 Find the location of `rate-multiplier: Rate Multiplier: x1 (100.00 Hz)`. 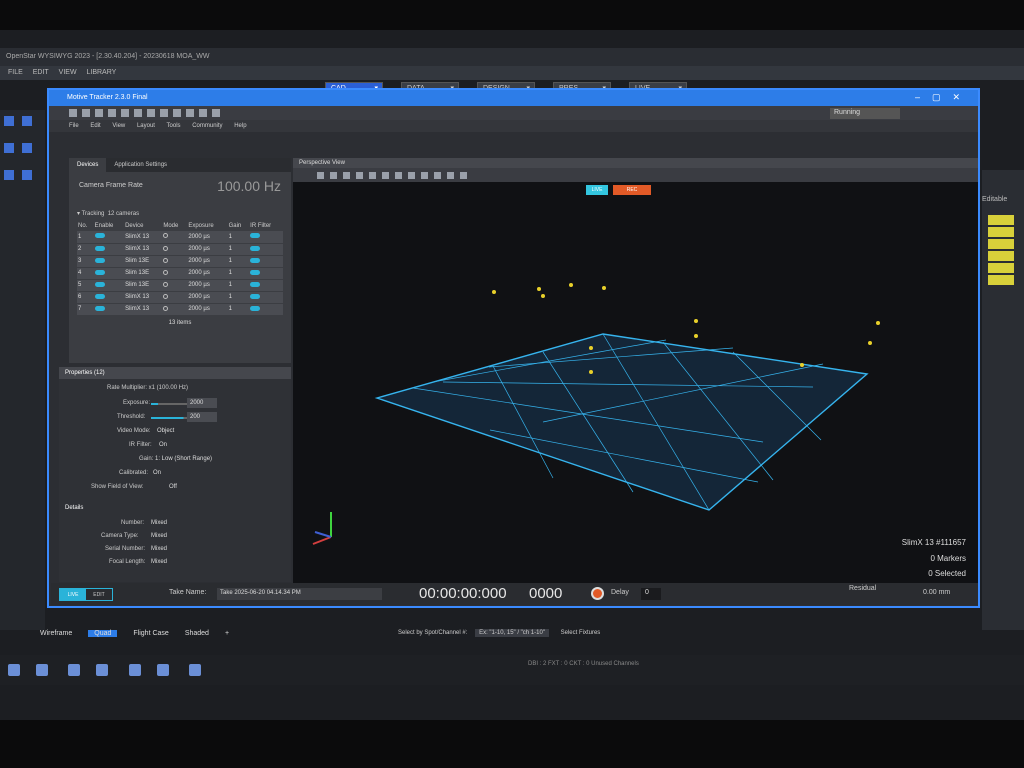

rate-multiplier: Rate Multiplier: x1 (100.00 Hz) is located at coordinates (147, 388).